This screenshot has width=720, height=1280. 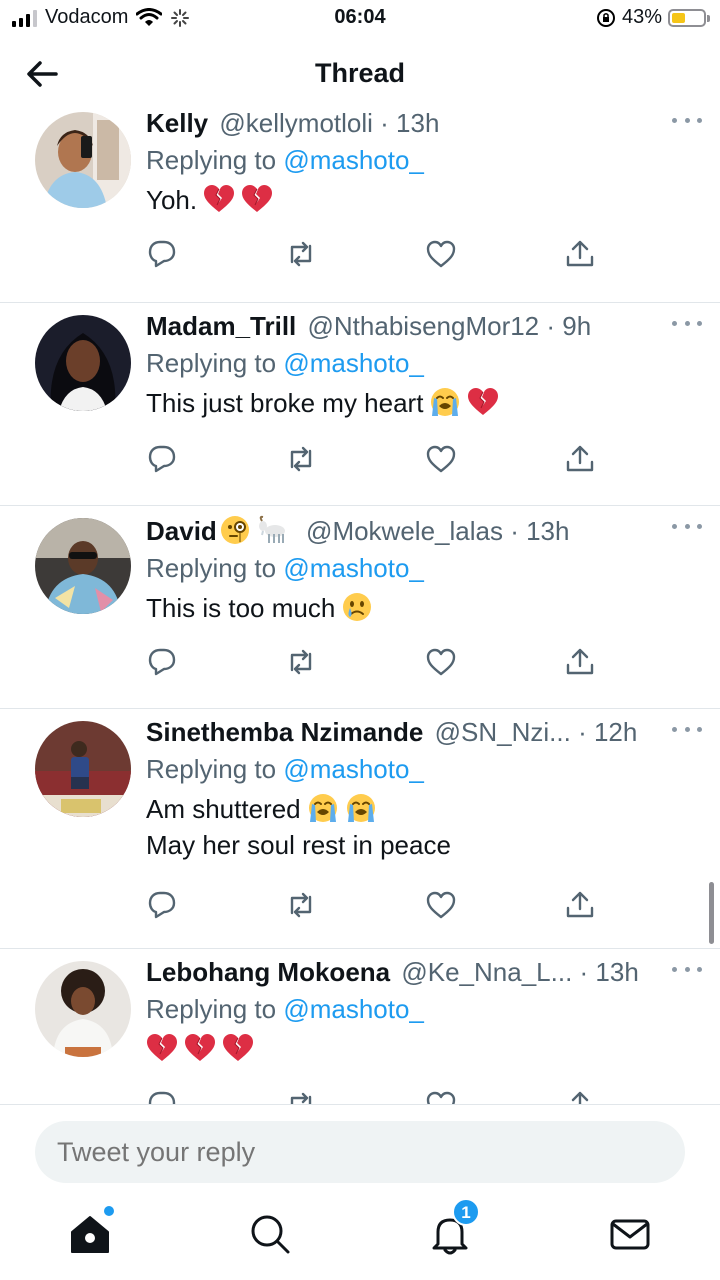 I want to click on tab-search, so click(x=270, y=1234).